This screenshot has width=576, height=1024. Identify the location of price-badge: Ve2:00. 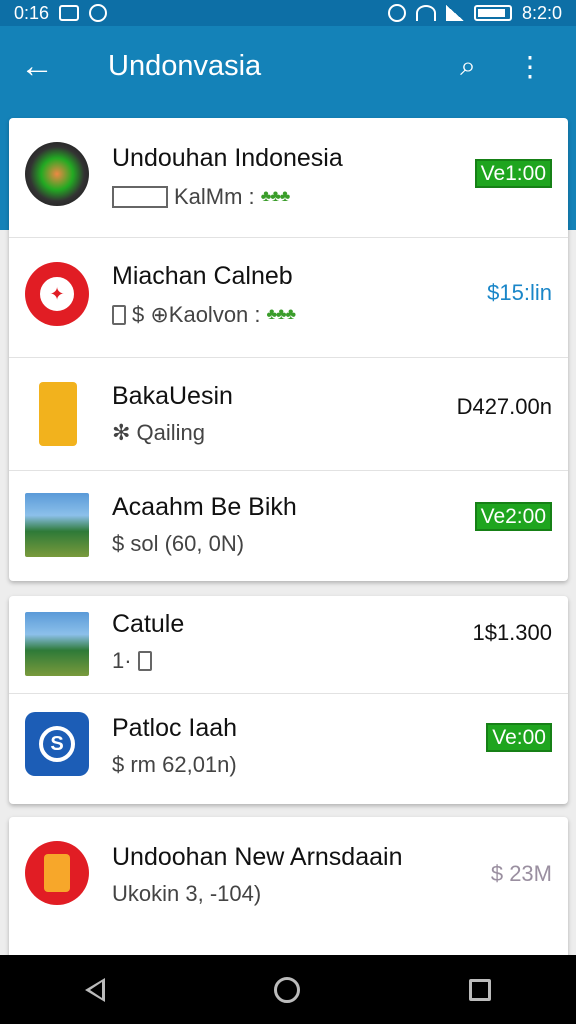
(513, 516).